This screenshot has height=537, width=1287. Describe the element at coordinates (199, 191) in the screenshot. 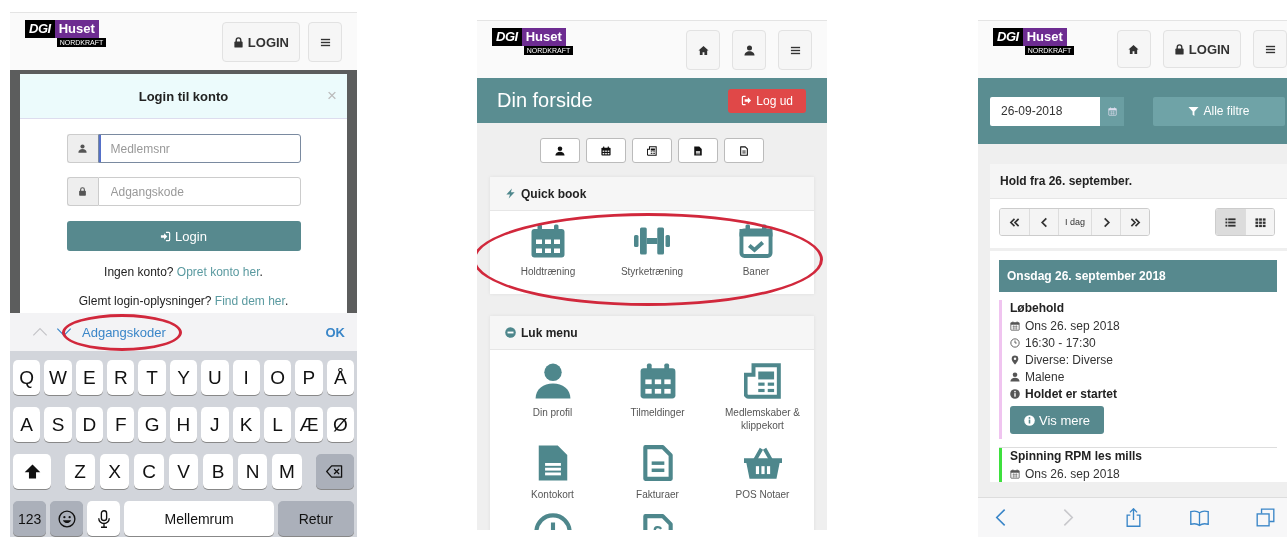

I see `input-field: Adgangskode` at that location.